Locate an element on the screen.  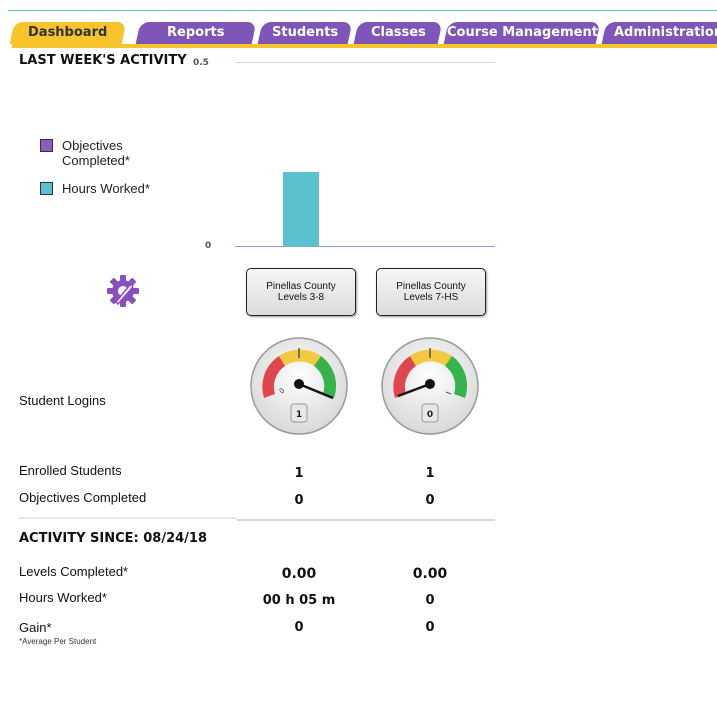
y-tick-zero: 0 is located at coordinates (208, 246).